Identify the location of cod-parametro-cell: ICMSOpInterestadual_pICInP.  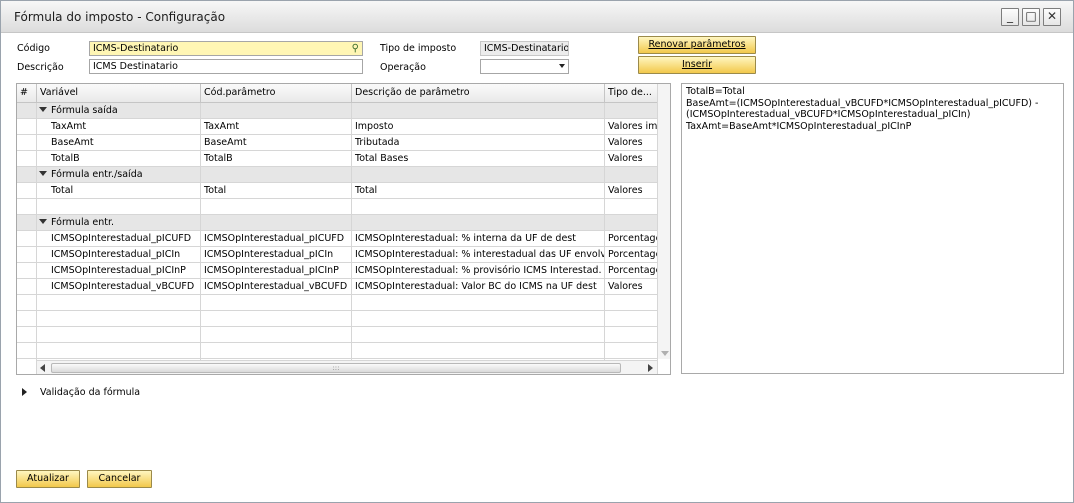
(276, 271).